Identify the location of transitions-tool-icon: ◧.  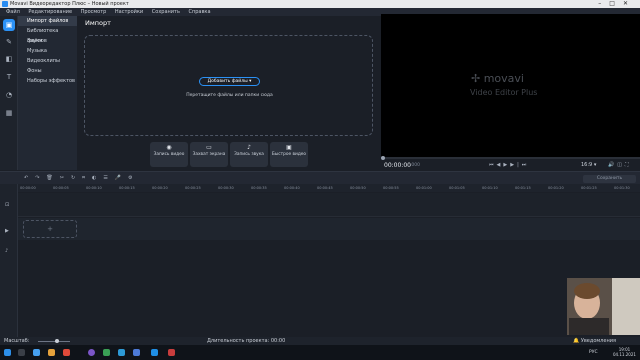
(9, 59).